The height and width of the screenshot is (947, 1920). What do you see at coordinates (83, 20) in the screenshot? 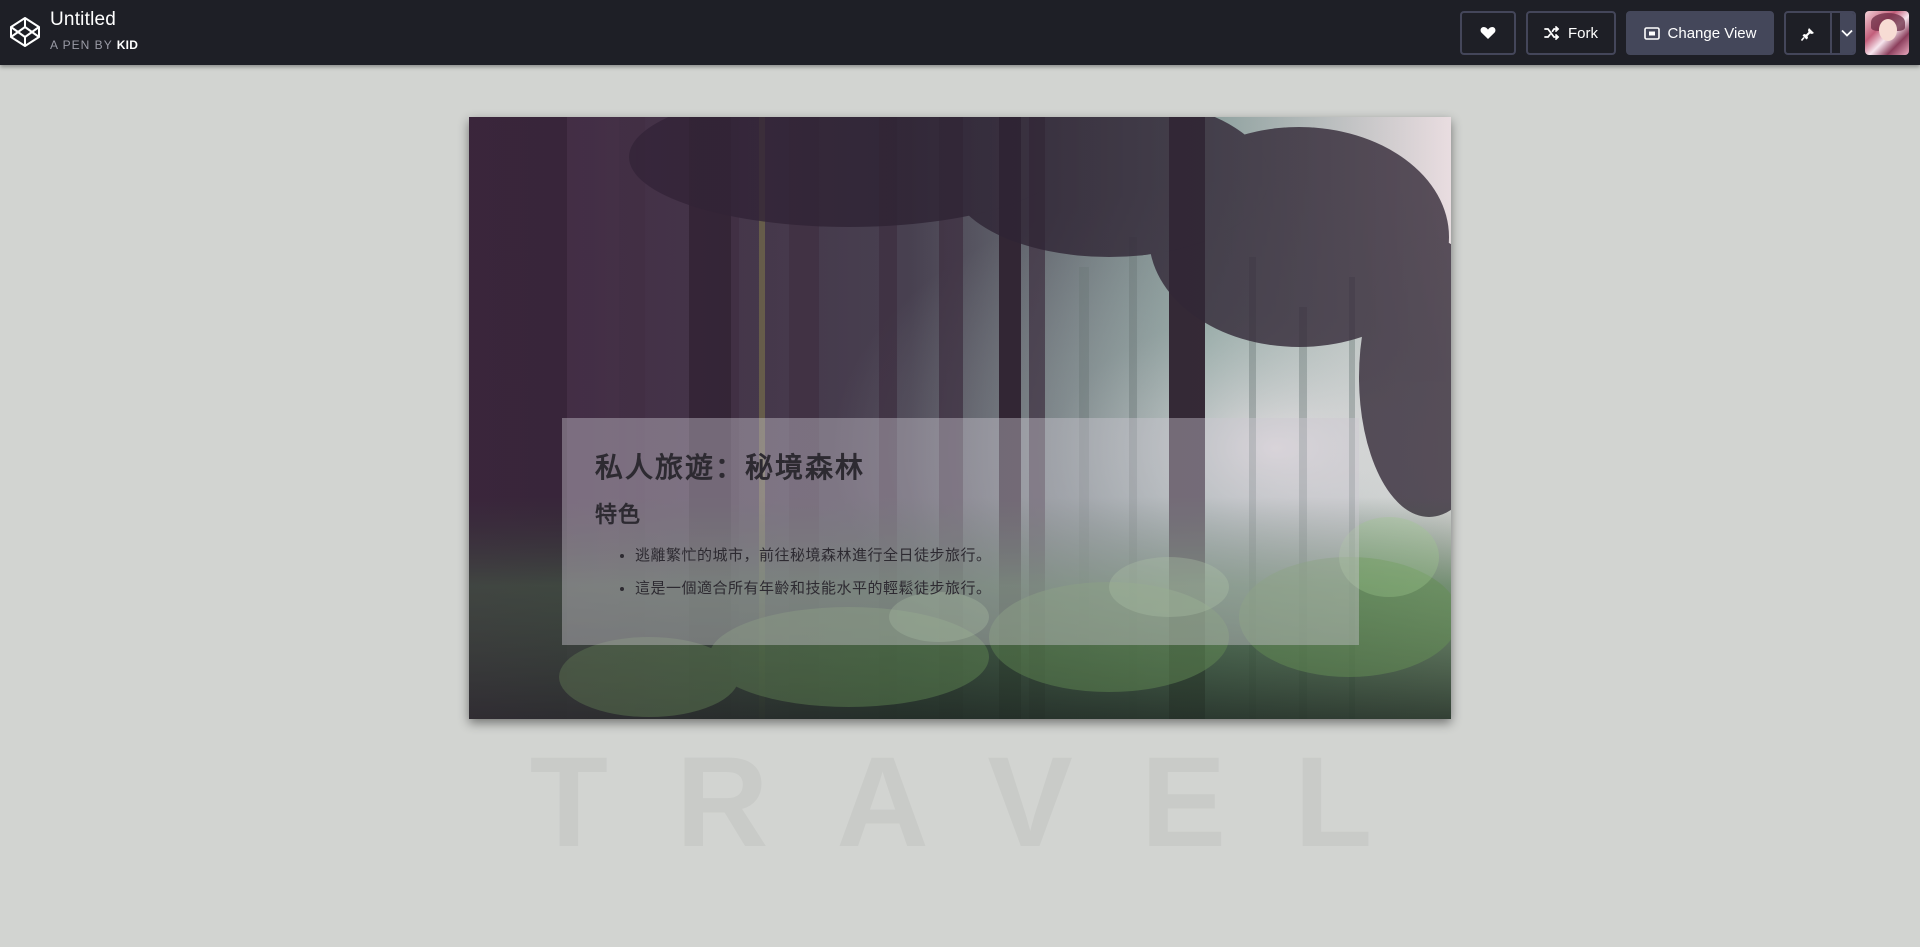
I see `pen-title: Untitled` at bounding box center [83, 20].